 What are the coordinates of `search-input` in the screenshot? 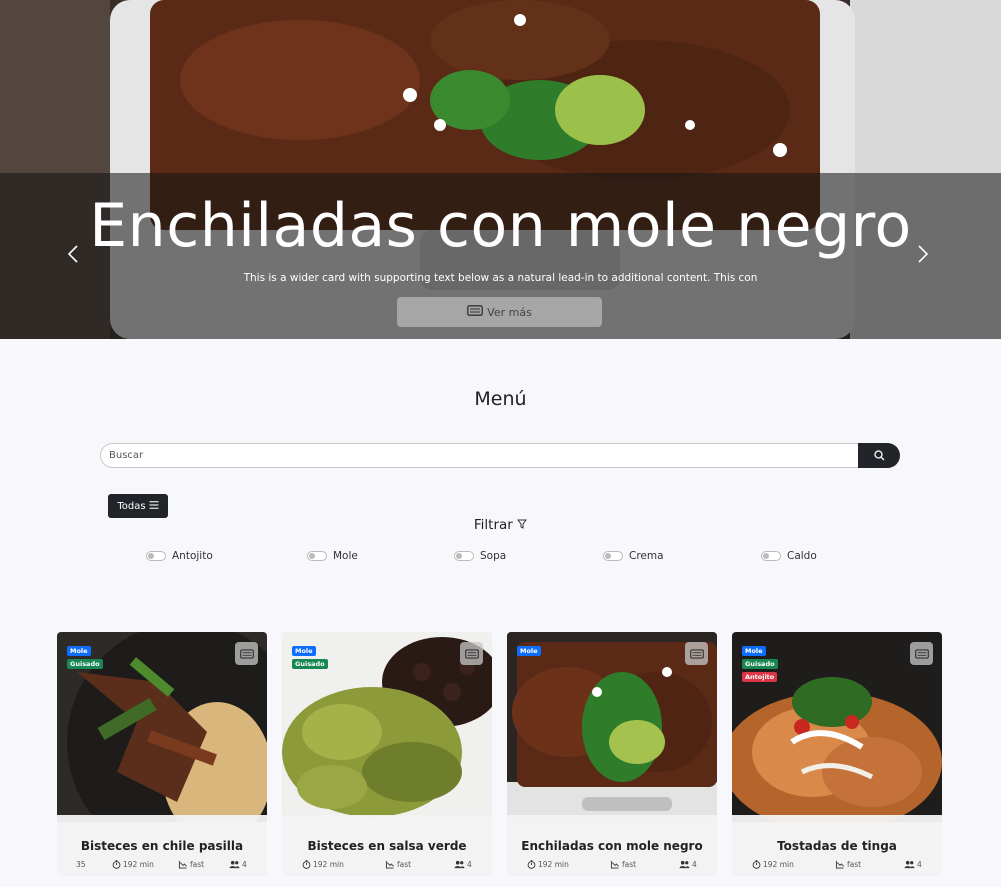 It's located at (479, 455).